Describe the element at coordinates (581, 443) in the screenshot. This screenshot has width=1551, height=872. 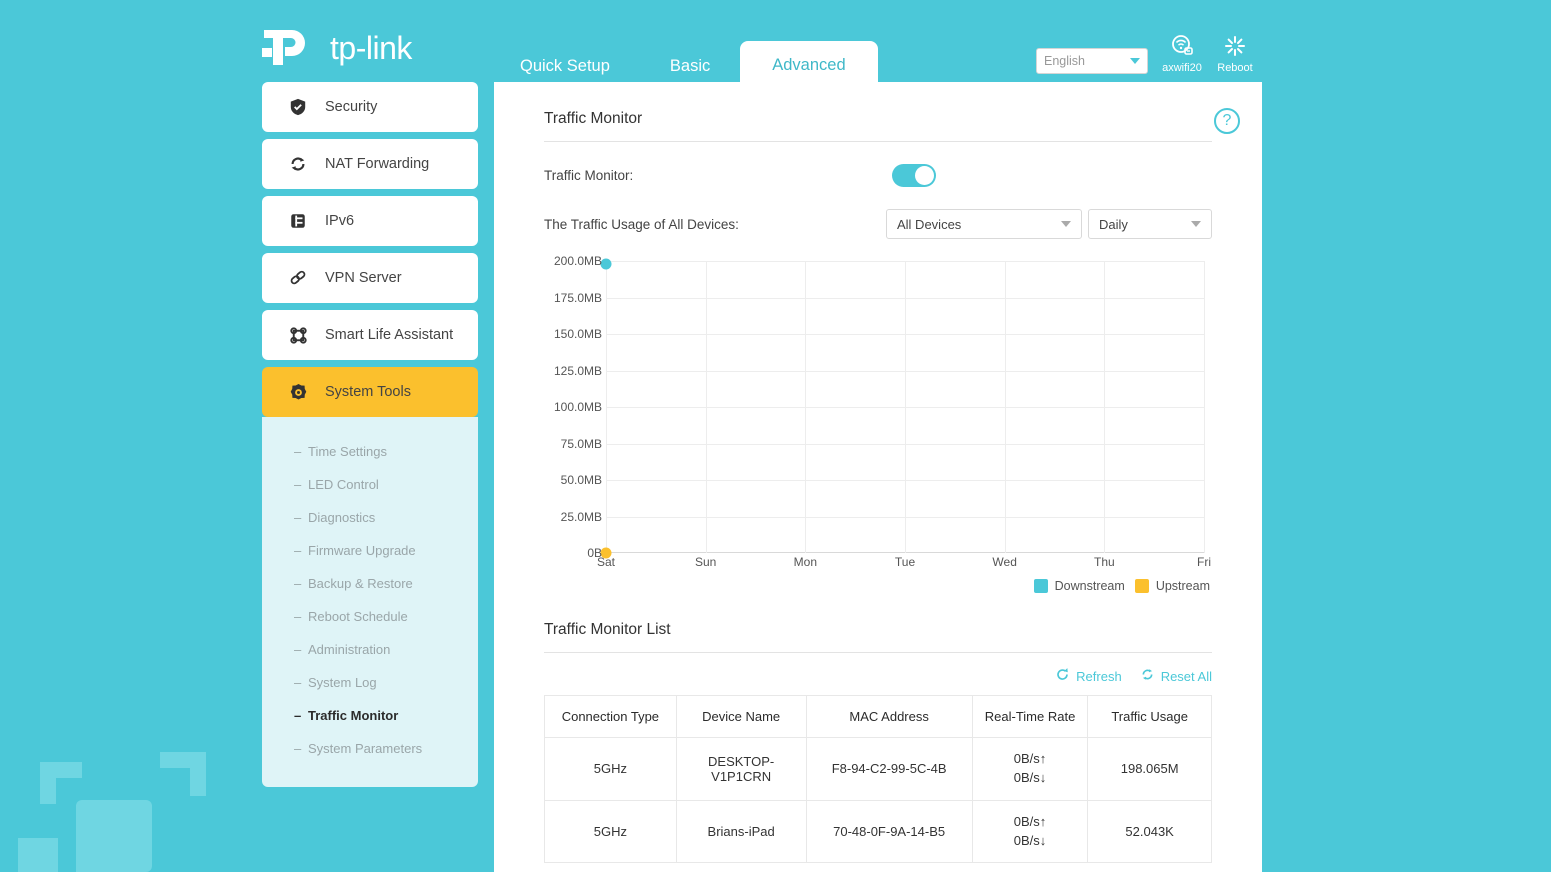
I see `chart-y-tick: 75.0MB` at that location.